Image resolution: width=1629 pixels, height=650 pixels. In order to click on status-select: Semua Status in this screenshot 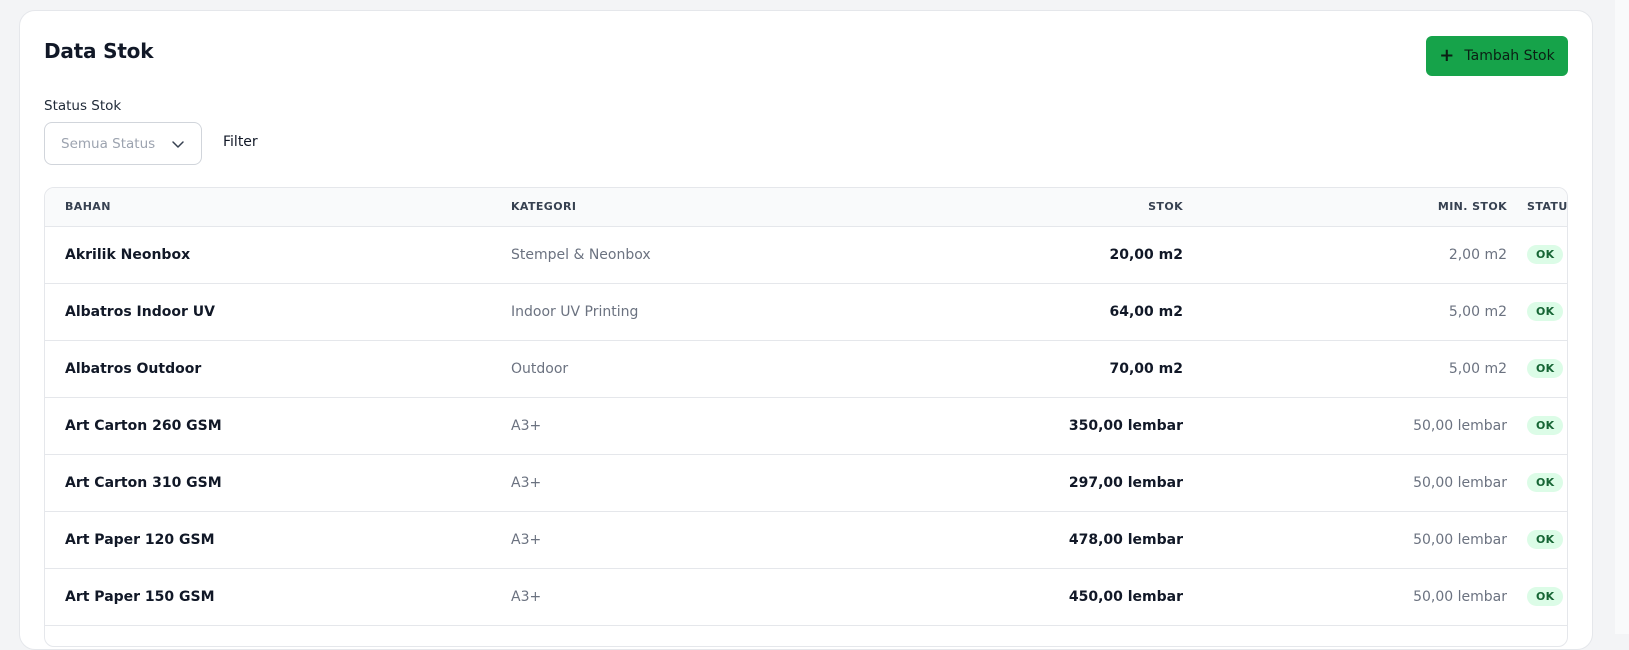, I will do `click(123, 143)`.